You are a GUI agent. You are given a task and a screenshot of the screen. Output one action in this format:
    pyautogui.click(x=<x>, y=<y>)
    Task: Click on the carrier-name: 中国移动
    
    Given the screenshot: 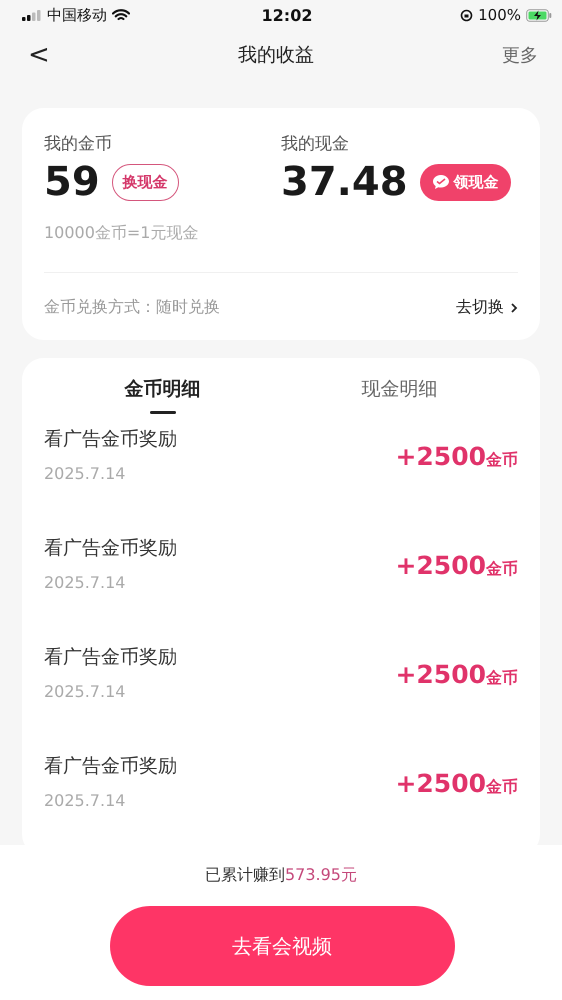 What is the action you would take?
    pyautogui.click(x=77, y=15)
    